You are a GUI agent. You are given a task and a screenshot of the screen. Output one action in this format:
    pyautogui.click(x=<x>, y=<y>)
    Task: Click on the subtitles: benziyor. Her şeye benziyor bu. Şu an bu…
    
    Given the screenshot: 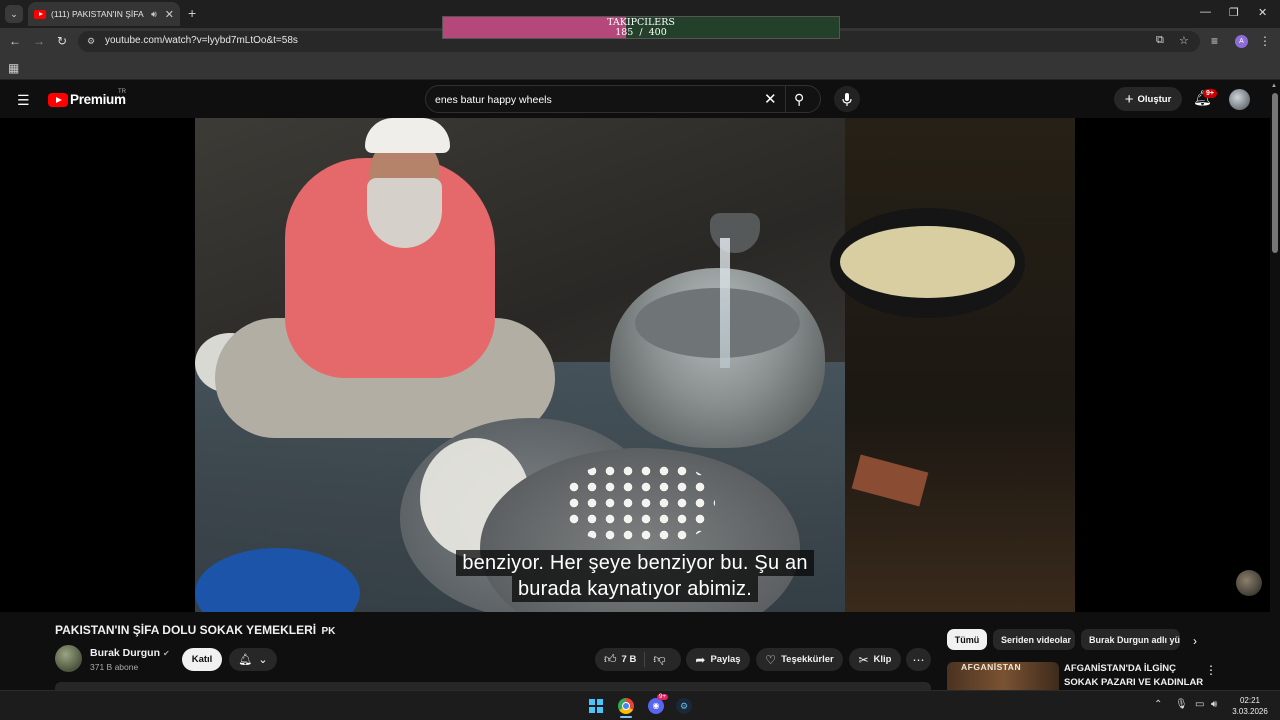 What is the action you would take?
    pyautogui.click(x=635, y=576)
    